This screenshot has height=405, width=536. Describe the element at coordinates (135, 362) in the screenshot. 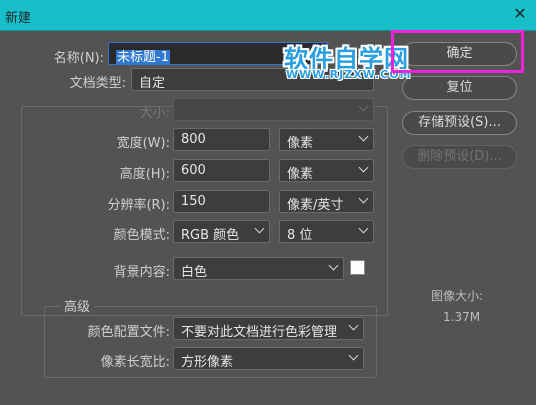

I see `pixel-aspect-label: 像素长宽比:` at that location.